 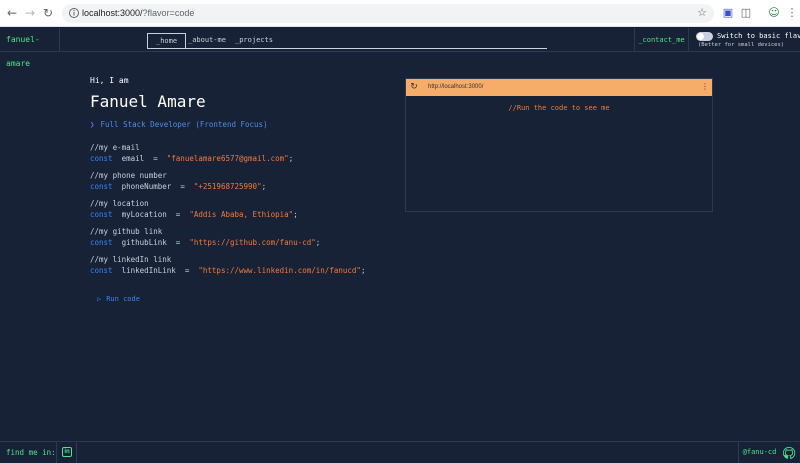 I want to click on back-arrow-icon: ←, so click(x=12, y=13).